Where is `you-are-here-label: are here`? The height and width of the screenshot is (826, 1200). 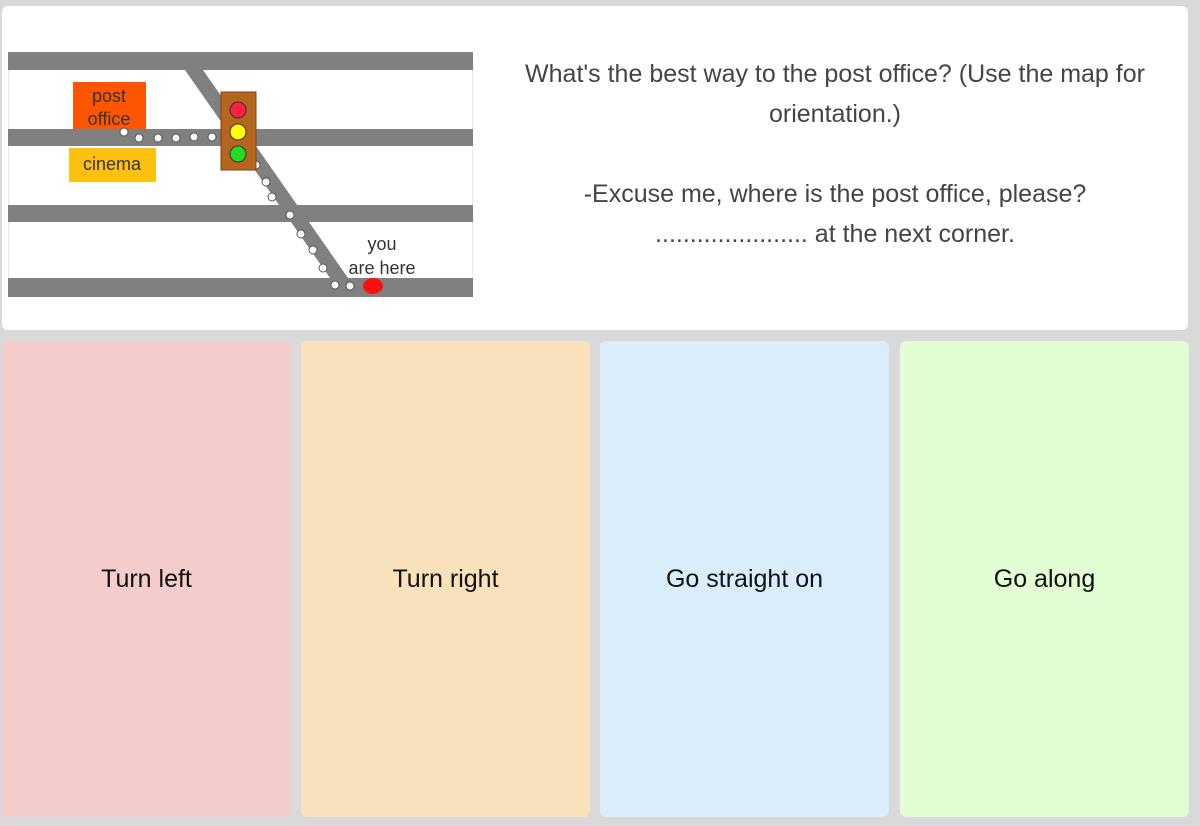 you-are-here-label: are here is located at coordinates (381, 268).